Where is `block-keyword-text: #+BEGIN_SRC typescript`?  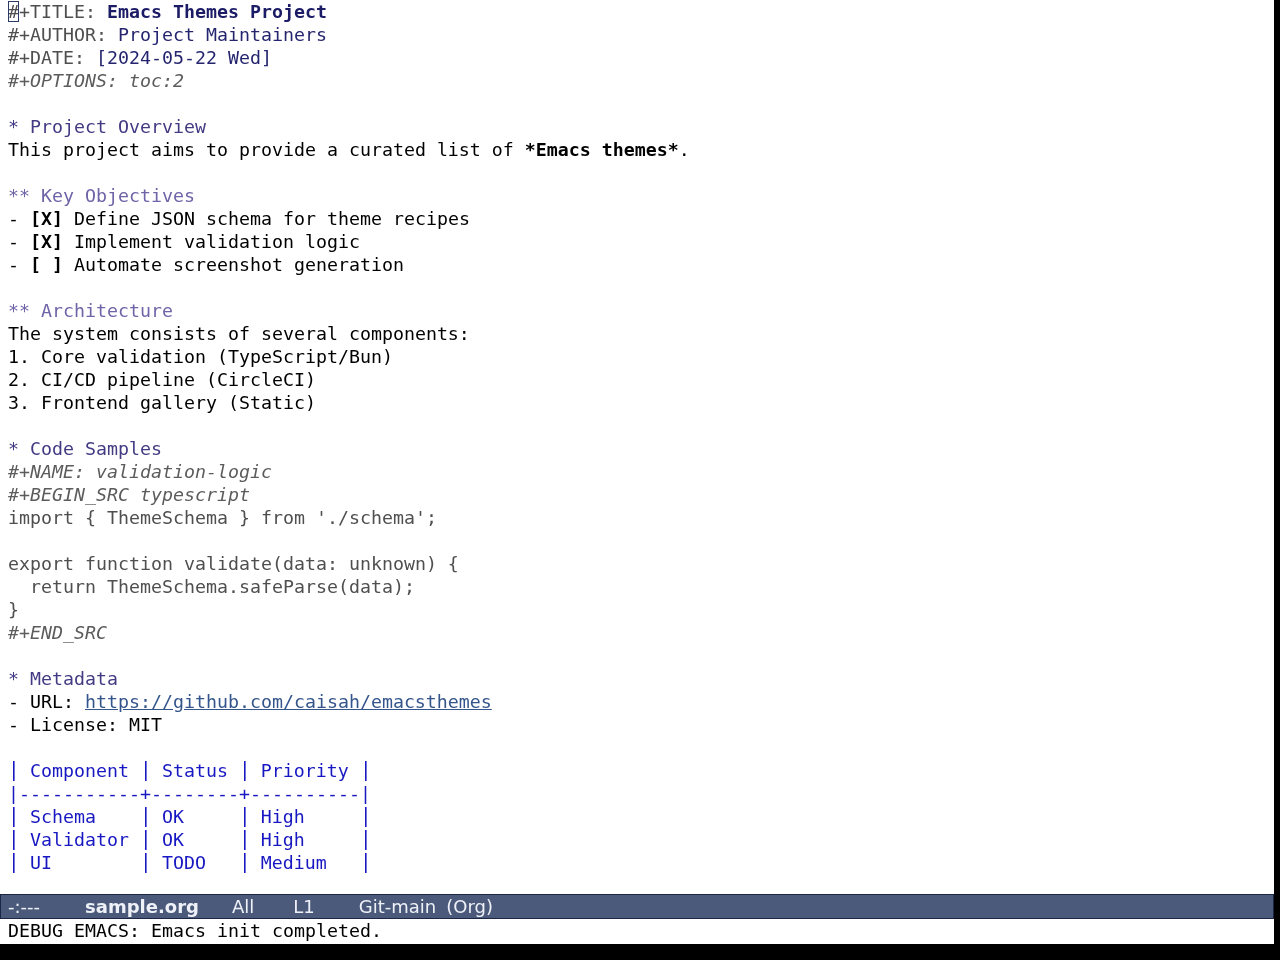
block-keyword-text: #+BEGIN_SRC typescript is located at coordinates (129, 494).